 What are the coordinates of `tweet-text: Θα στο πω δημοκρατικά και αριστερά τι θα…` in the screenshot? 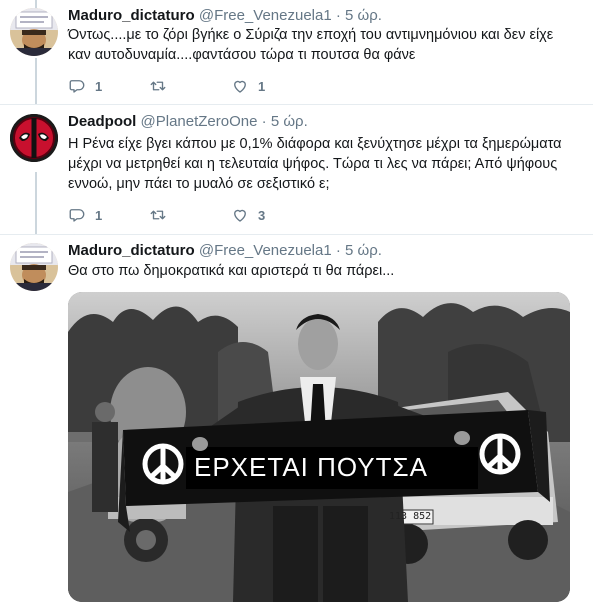 It's located at (231, 271).